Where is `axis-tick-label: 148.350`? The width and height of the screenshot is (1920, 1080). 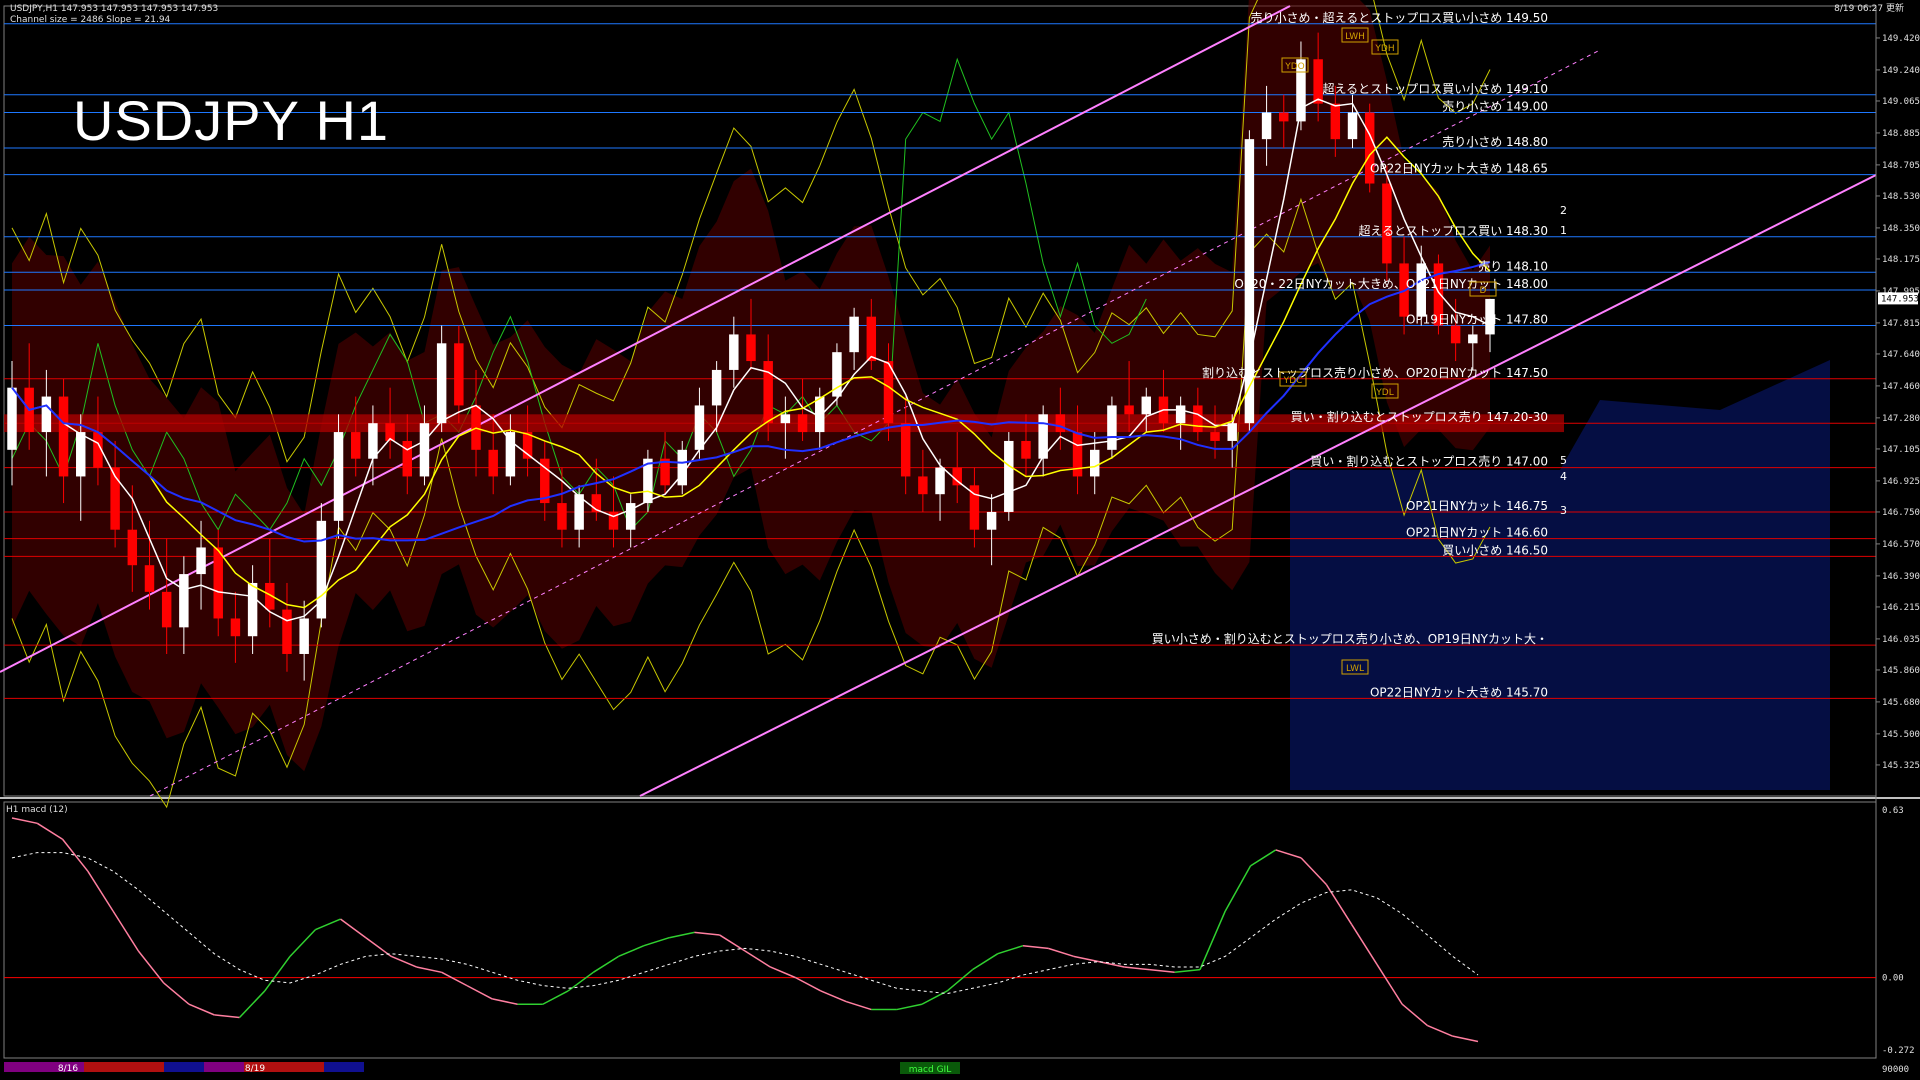
axis-tick-label: 148.350 is located at coordinates (1901, 229).